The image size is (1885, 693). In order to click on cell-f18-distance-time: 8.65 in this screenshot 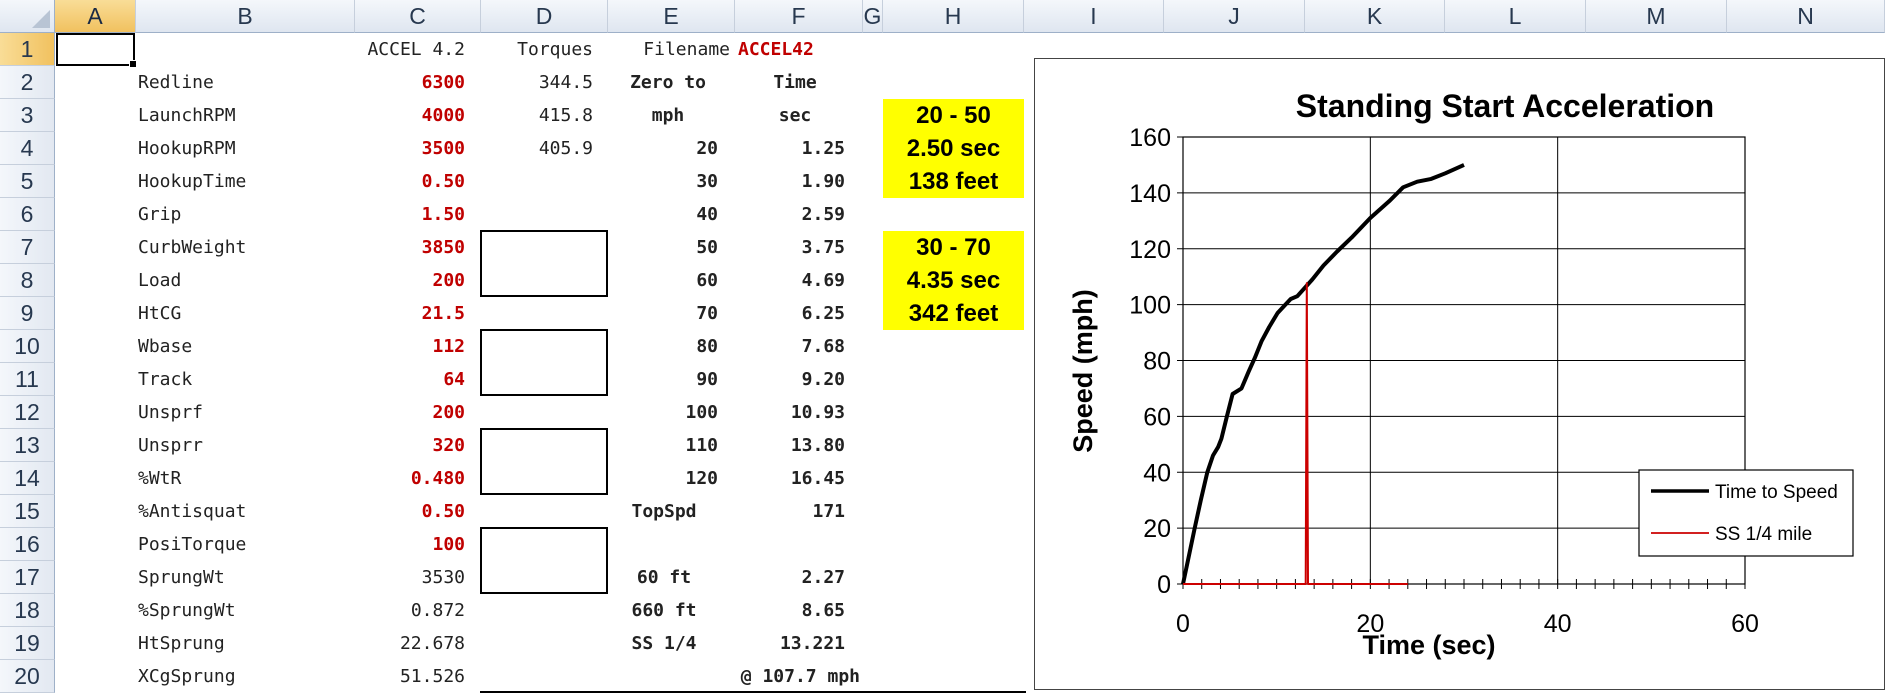, I will do `click(790, 610)`.